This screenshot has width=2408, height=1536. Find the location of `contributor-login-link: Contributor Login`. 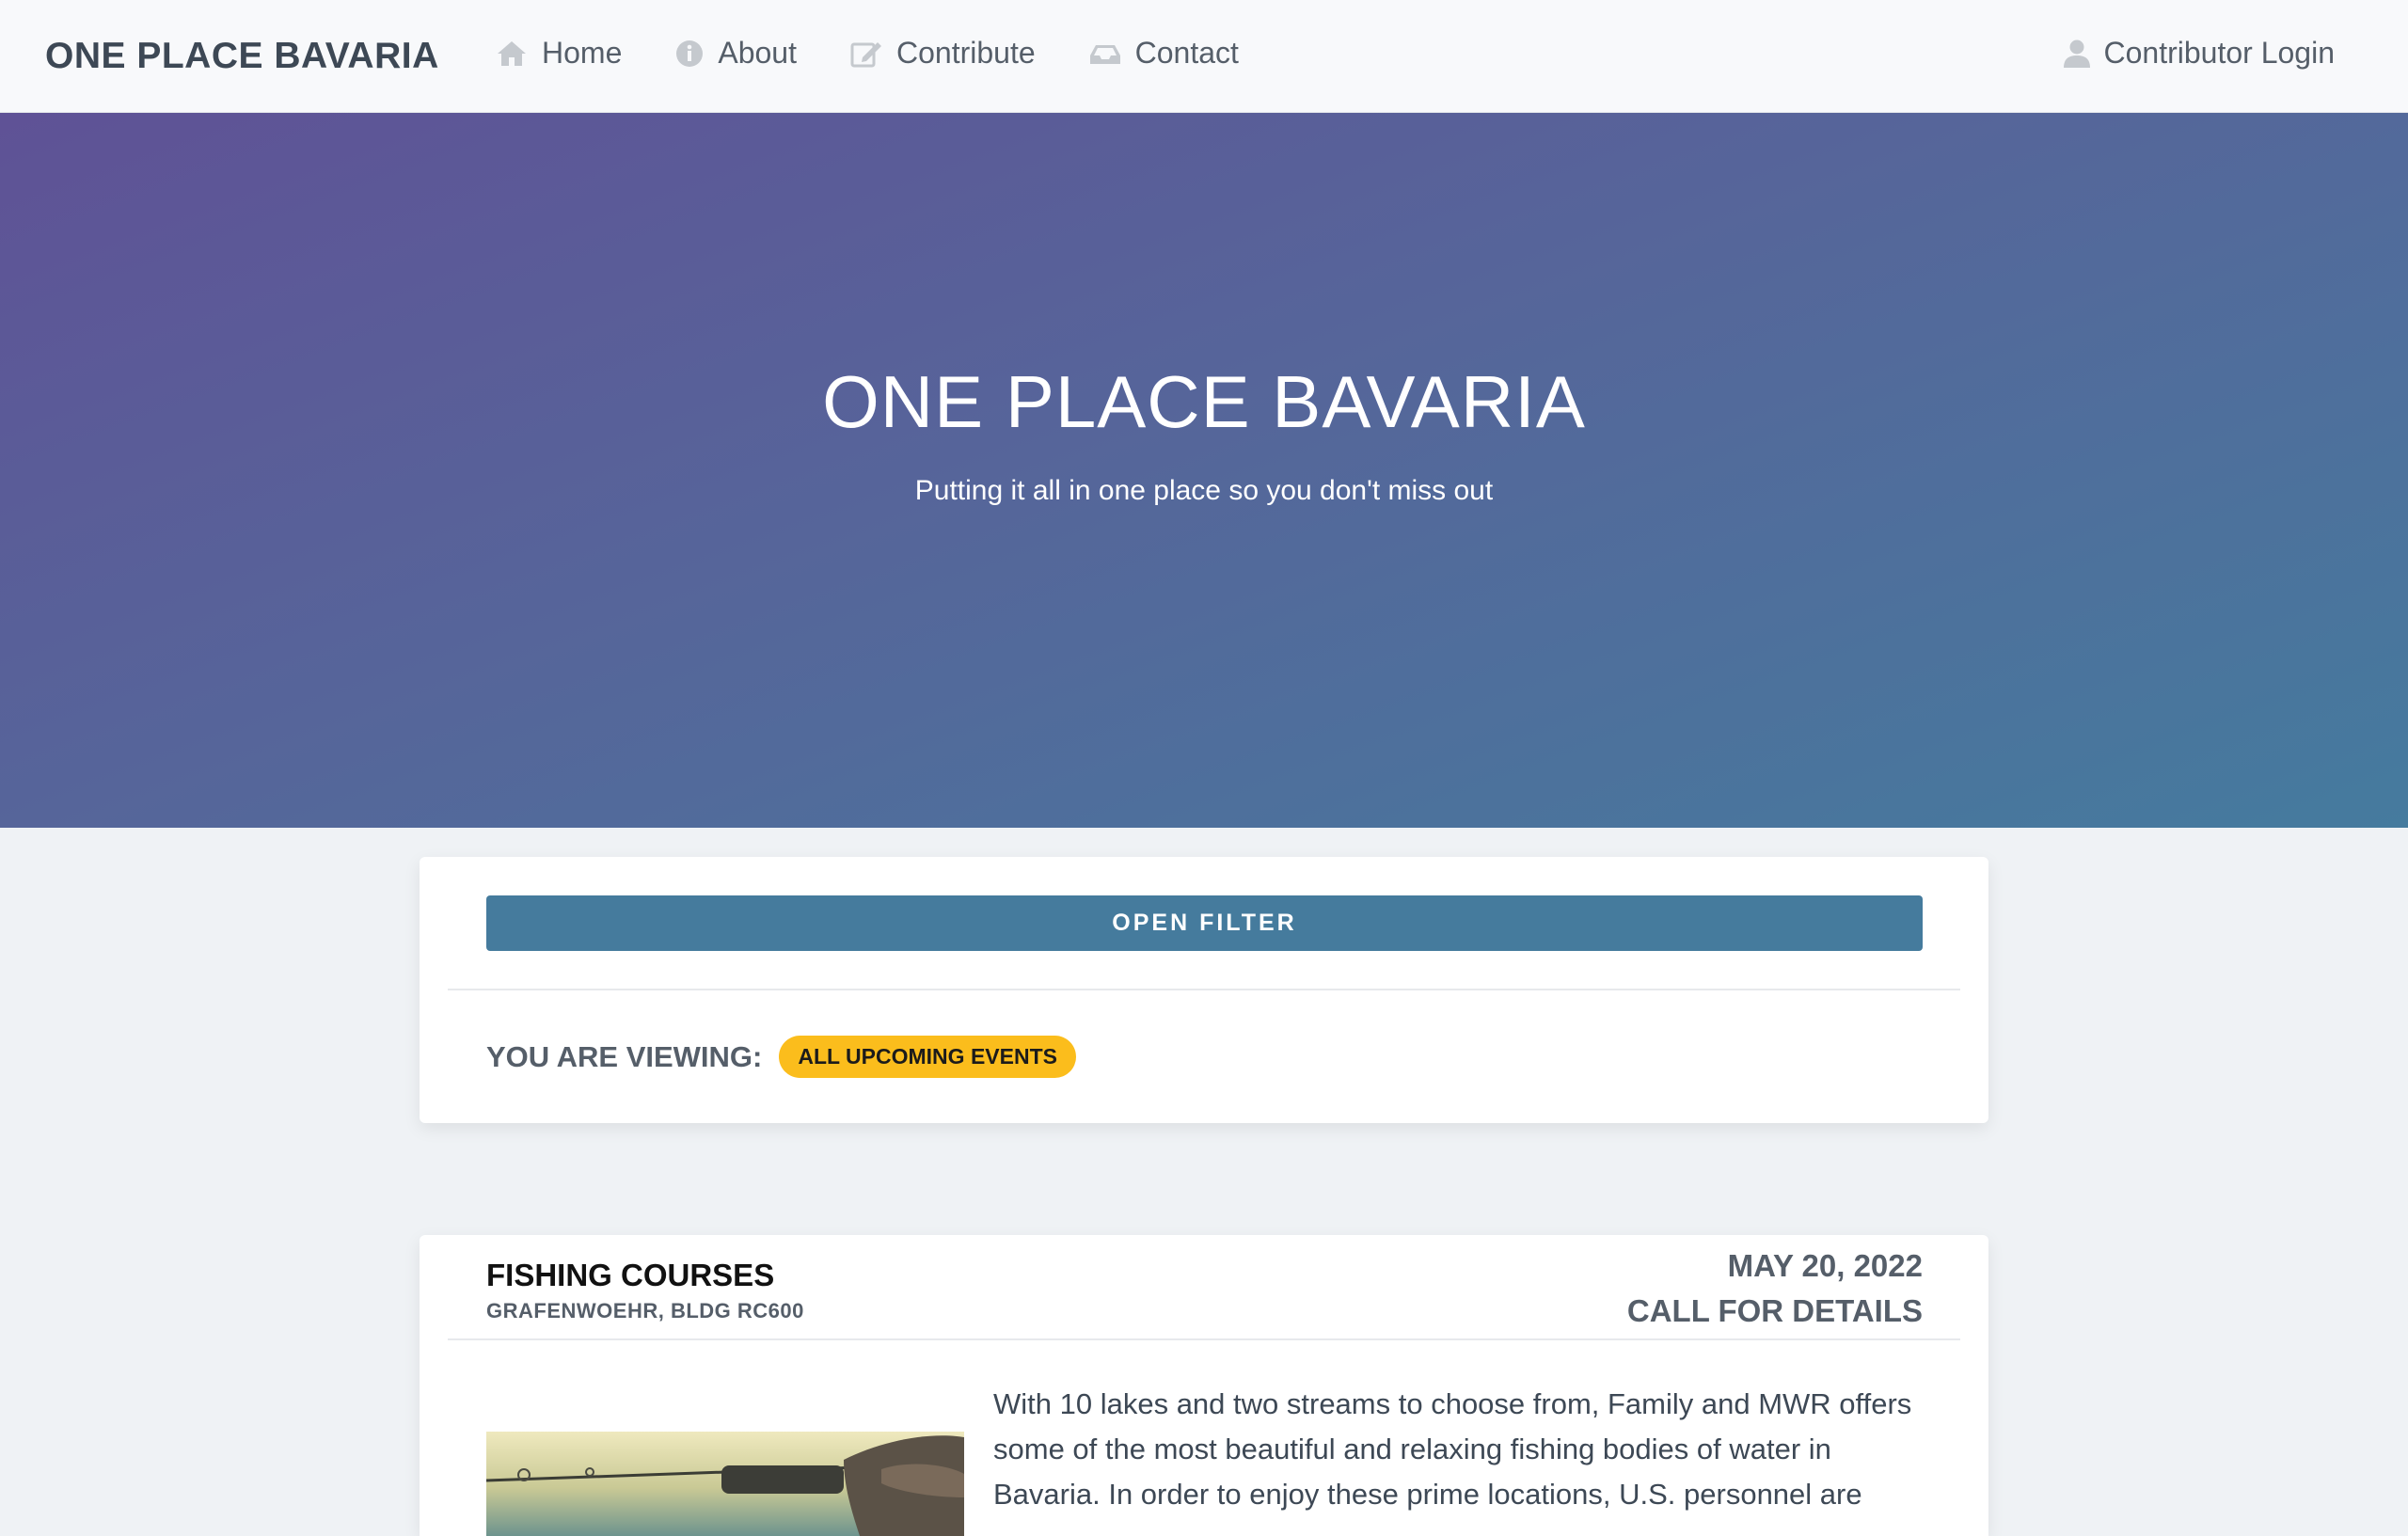

contributor-login-link: Contributor Login is located at coordinates (2199, 54).